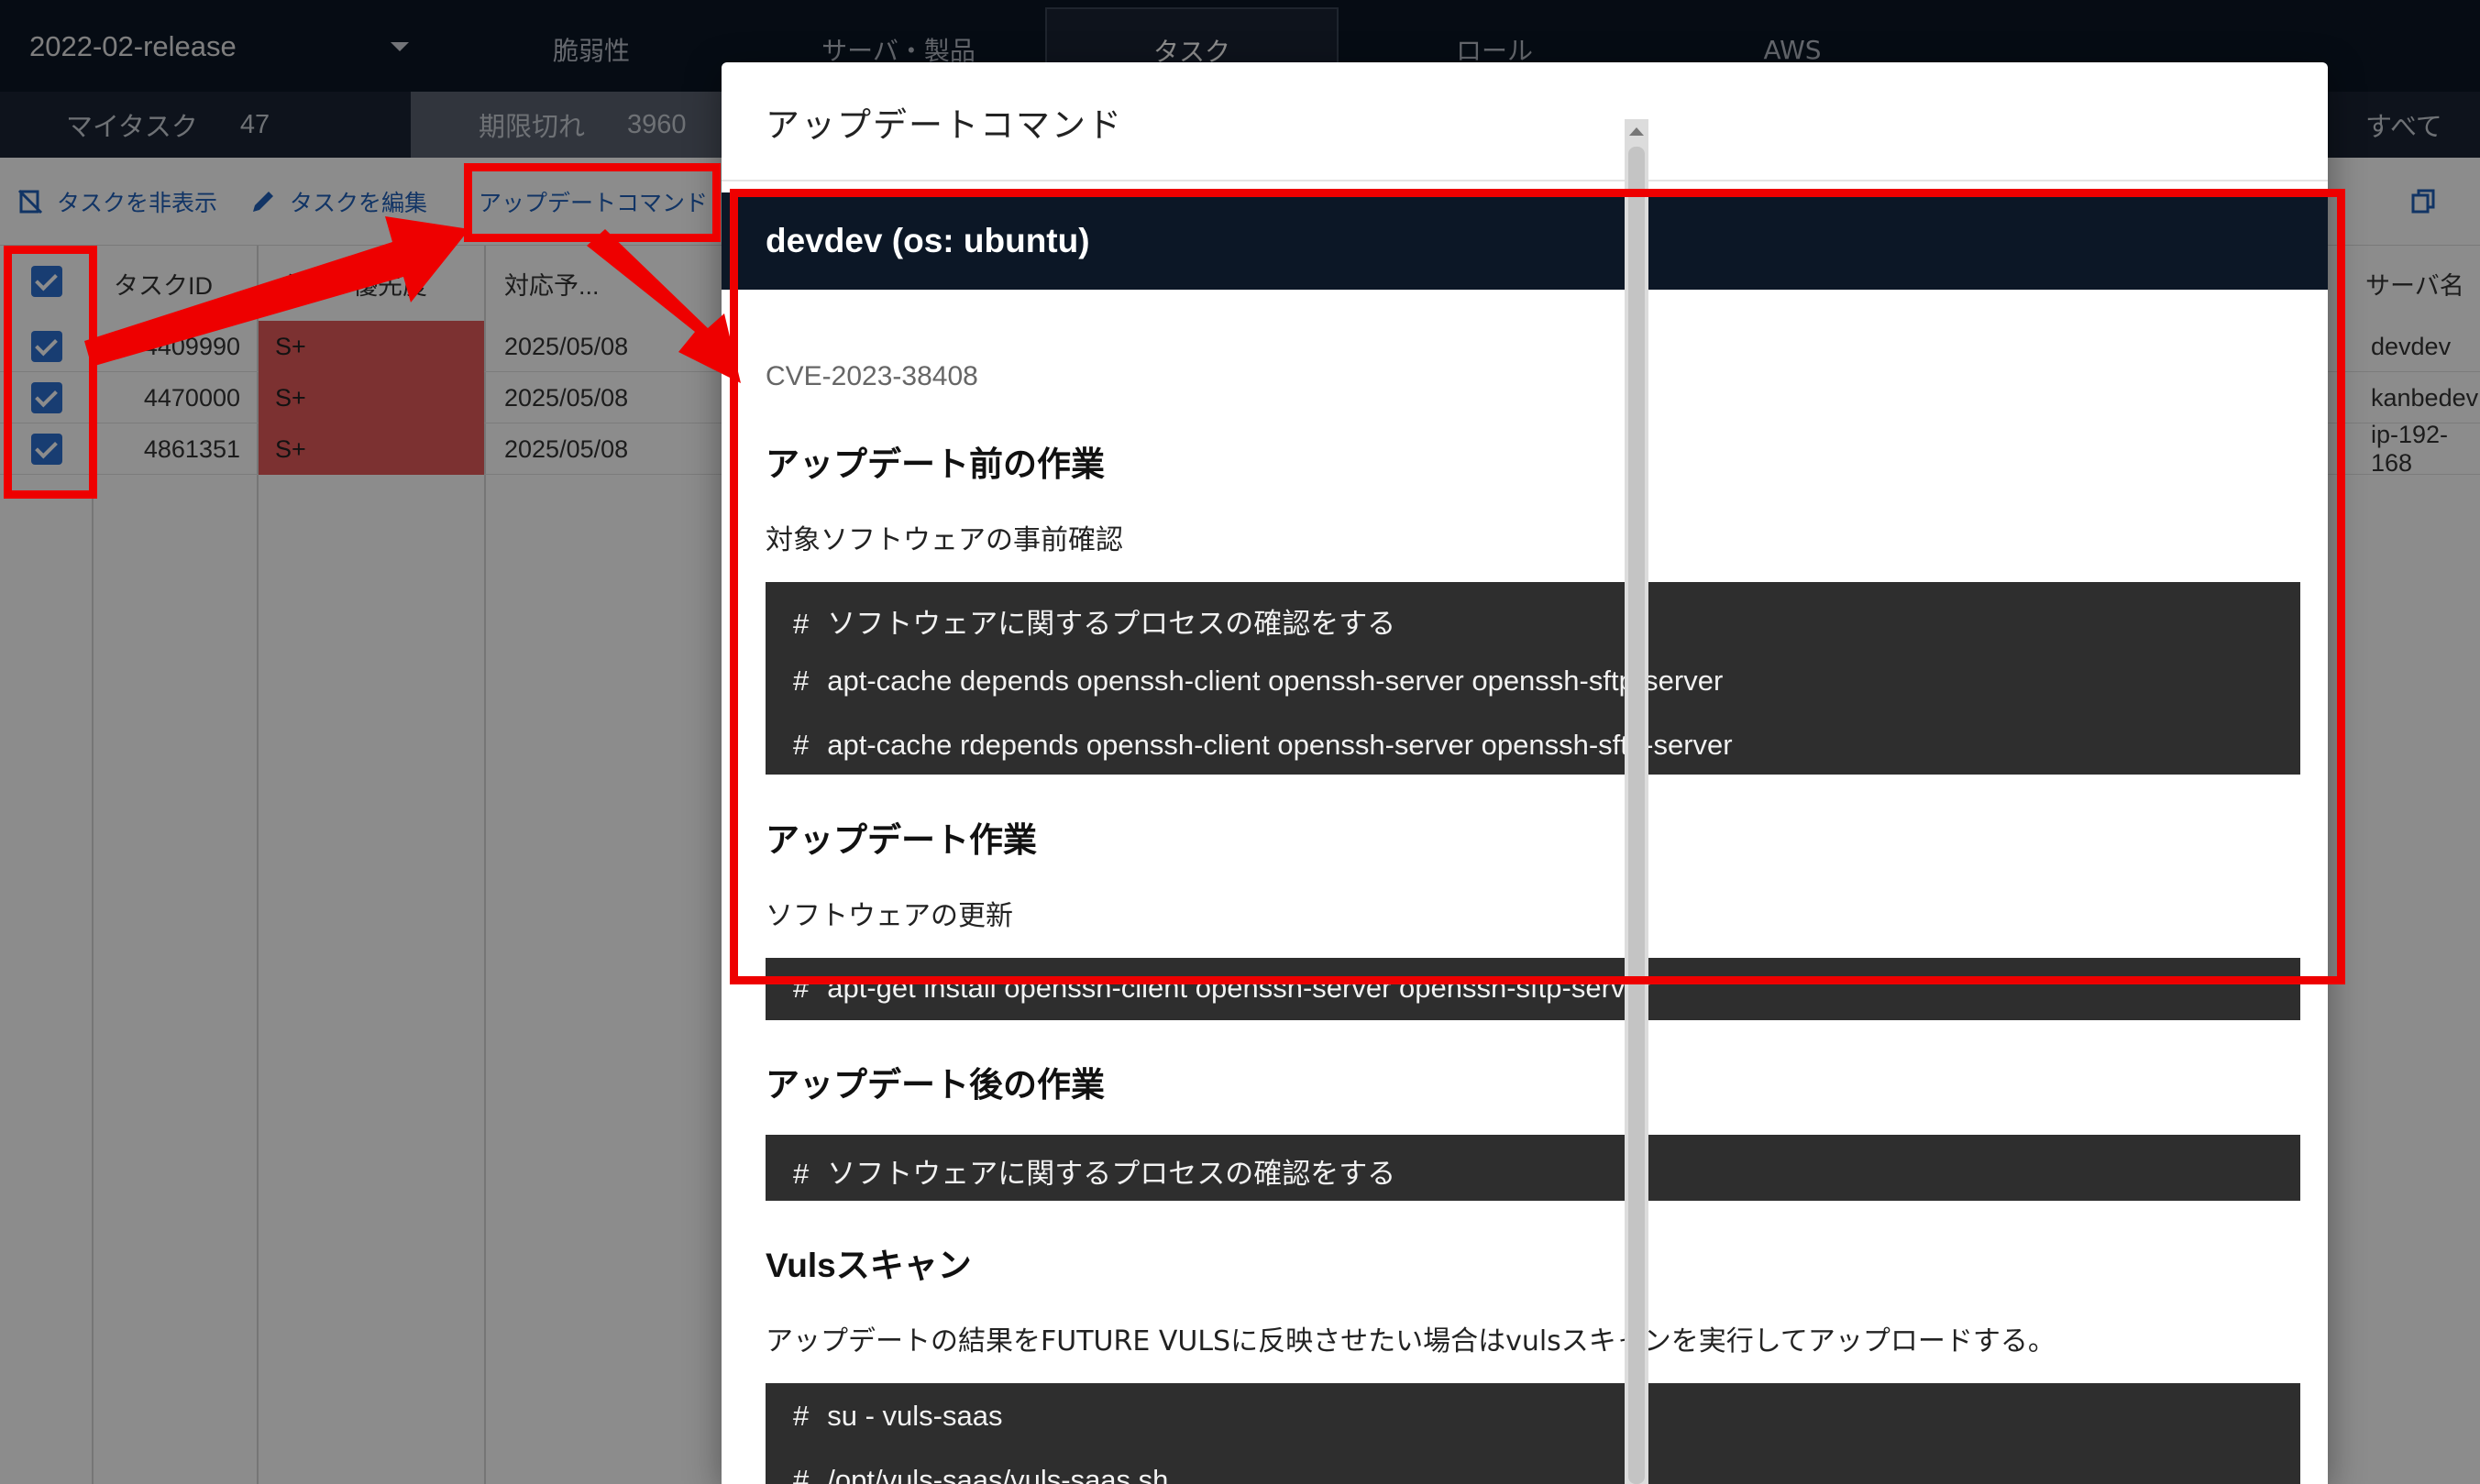 Image resolution: width=2480 pixels, height=1484 pixels. I want to click on code-line: #/opt/vuls-saas/vuls-saas.sh, so click(981, 1474).